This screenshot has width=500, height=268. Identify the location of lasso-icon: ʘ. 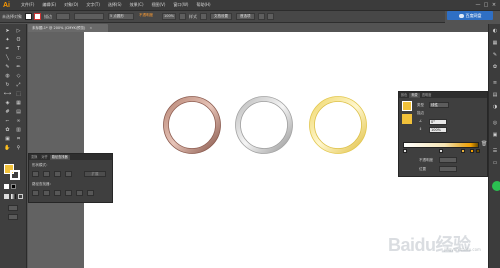
(18, 40).